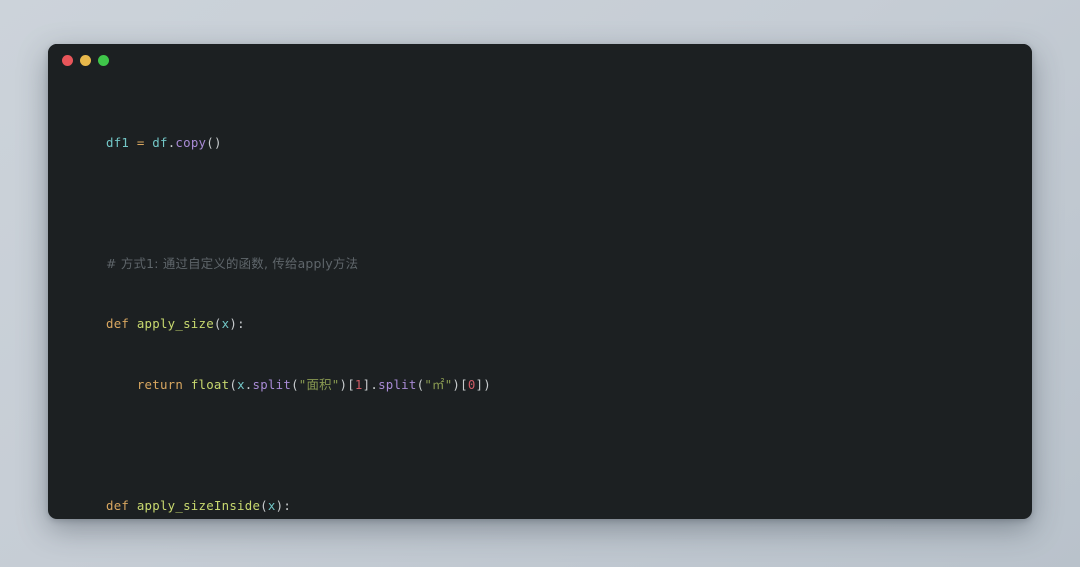 This screenshot has height=567, width=1080. Describe the element at coordinates (67, 60) in the screenshot. I see `close-button-icon` at that location.